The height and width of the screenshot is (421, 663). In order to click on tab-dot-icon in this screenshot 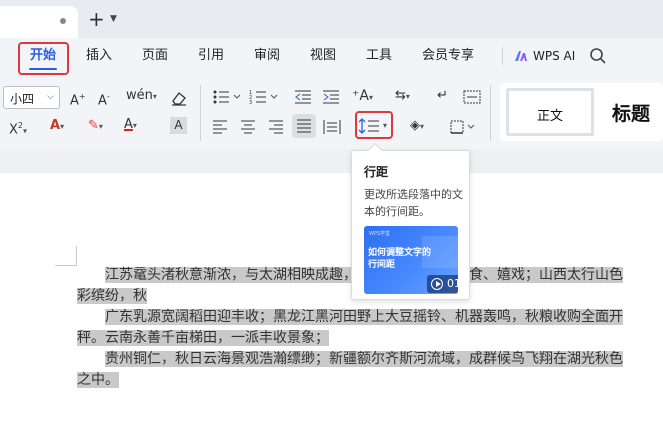, I will do `click(63, 21)`.